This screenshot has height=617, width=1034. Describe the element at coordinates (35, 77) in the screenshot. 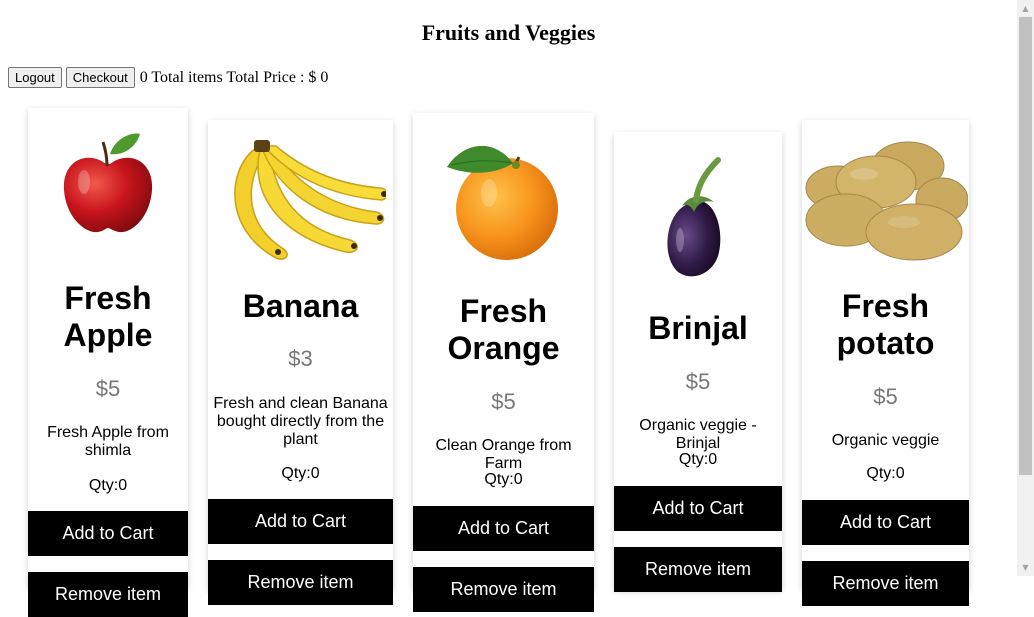

I see `logout-button: Logout` at that location.